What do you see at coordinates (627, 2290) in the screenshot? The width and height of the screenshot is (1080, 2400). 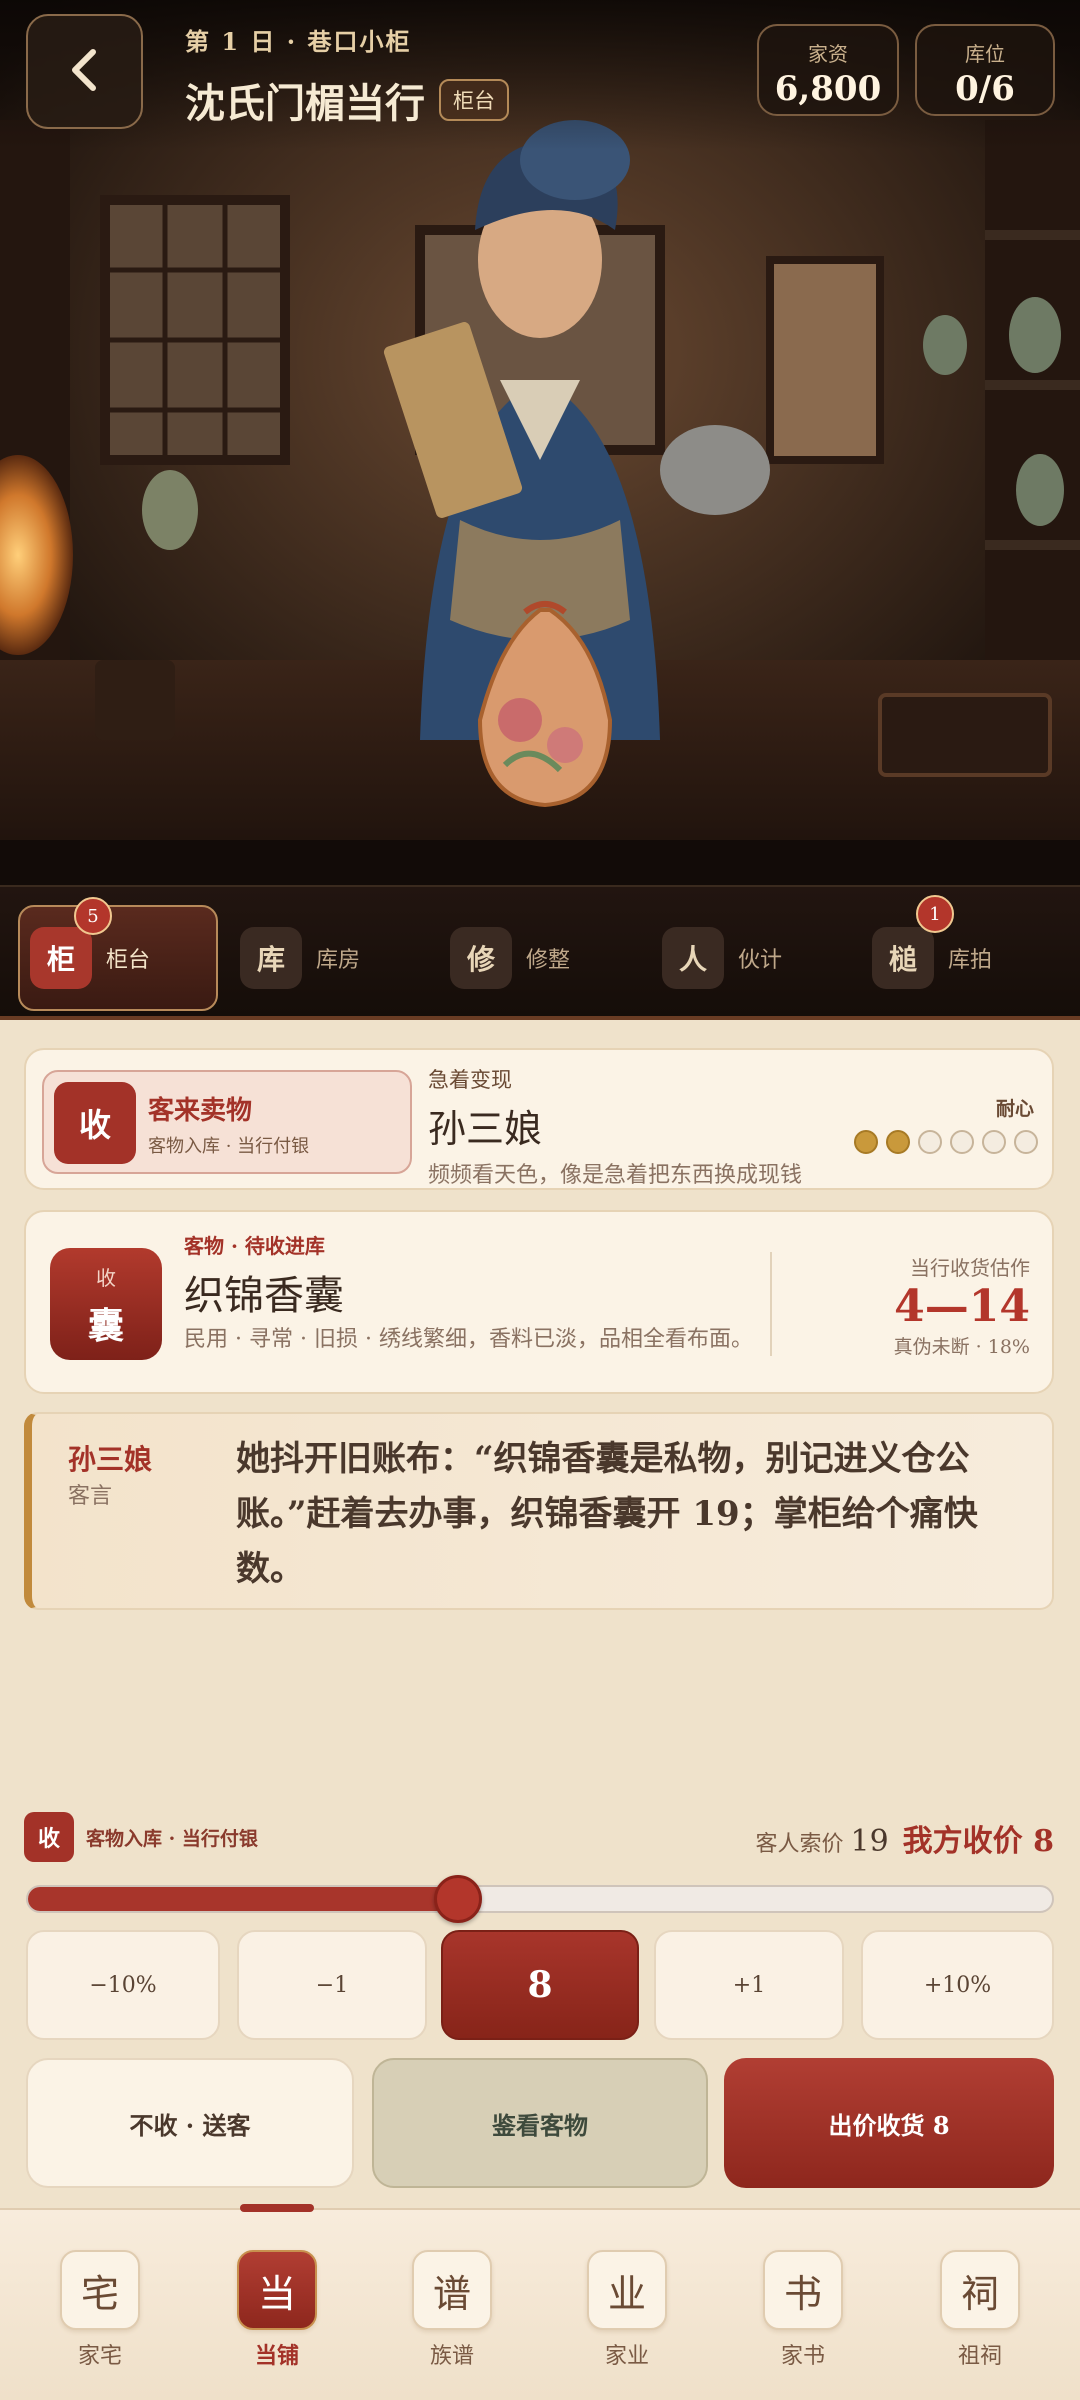 I see `business-icon: 业` at bounding box center [627, 2290].